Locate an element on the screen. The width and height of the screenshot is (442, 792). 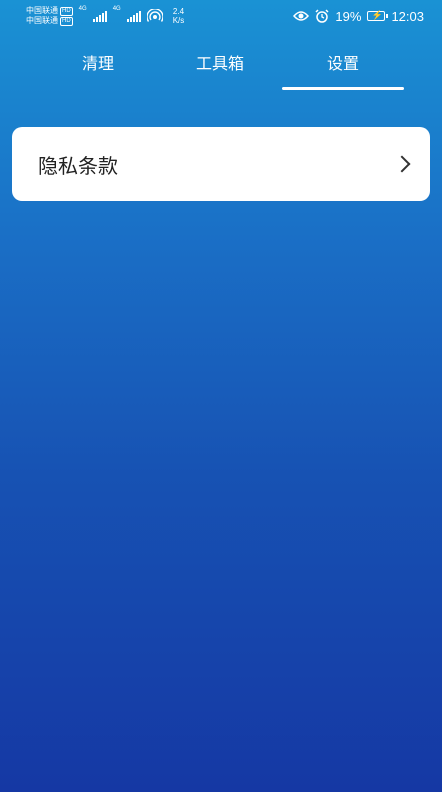
network-type-2: 4G is located at coordinates (116, 9).